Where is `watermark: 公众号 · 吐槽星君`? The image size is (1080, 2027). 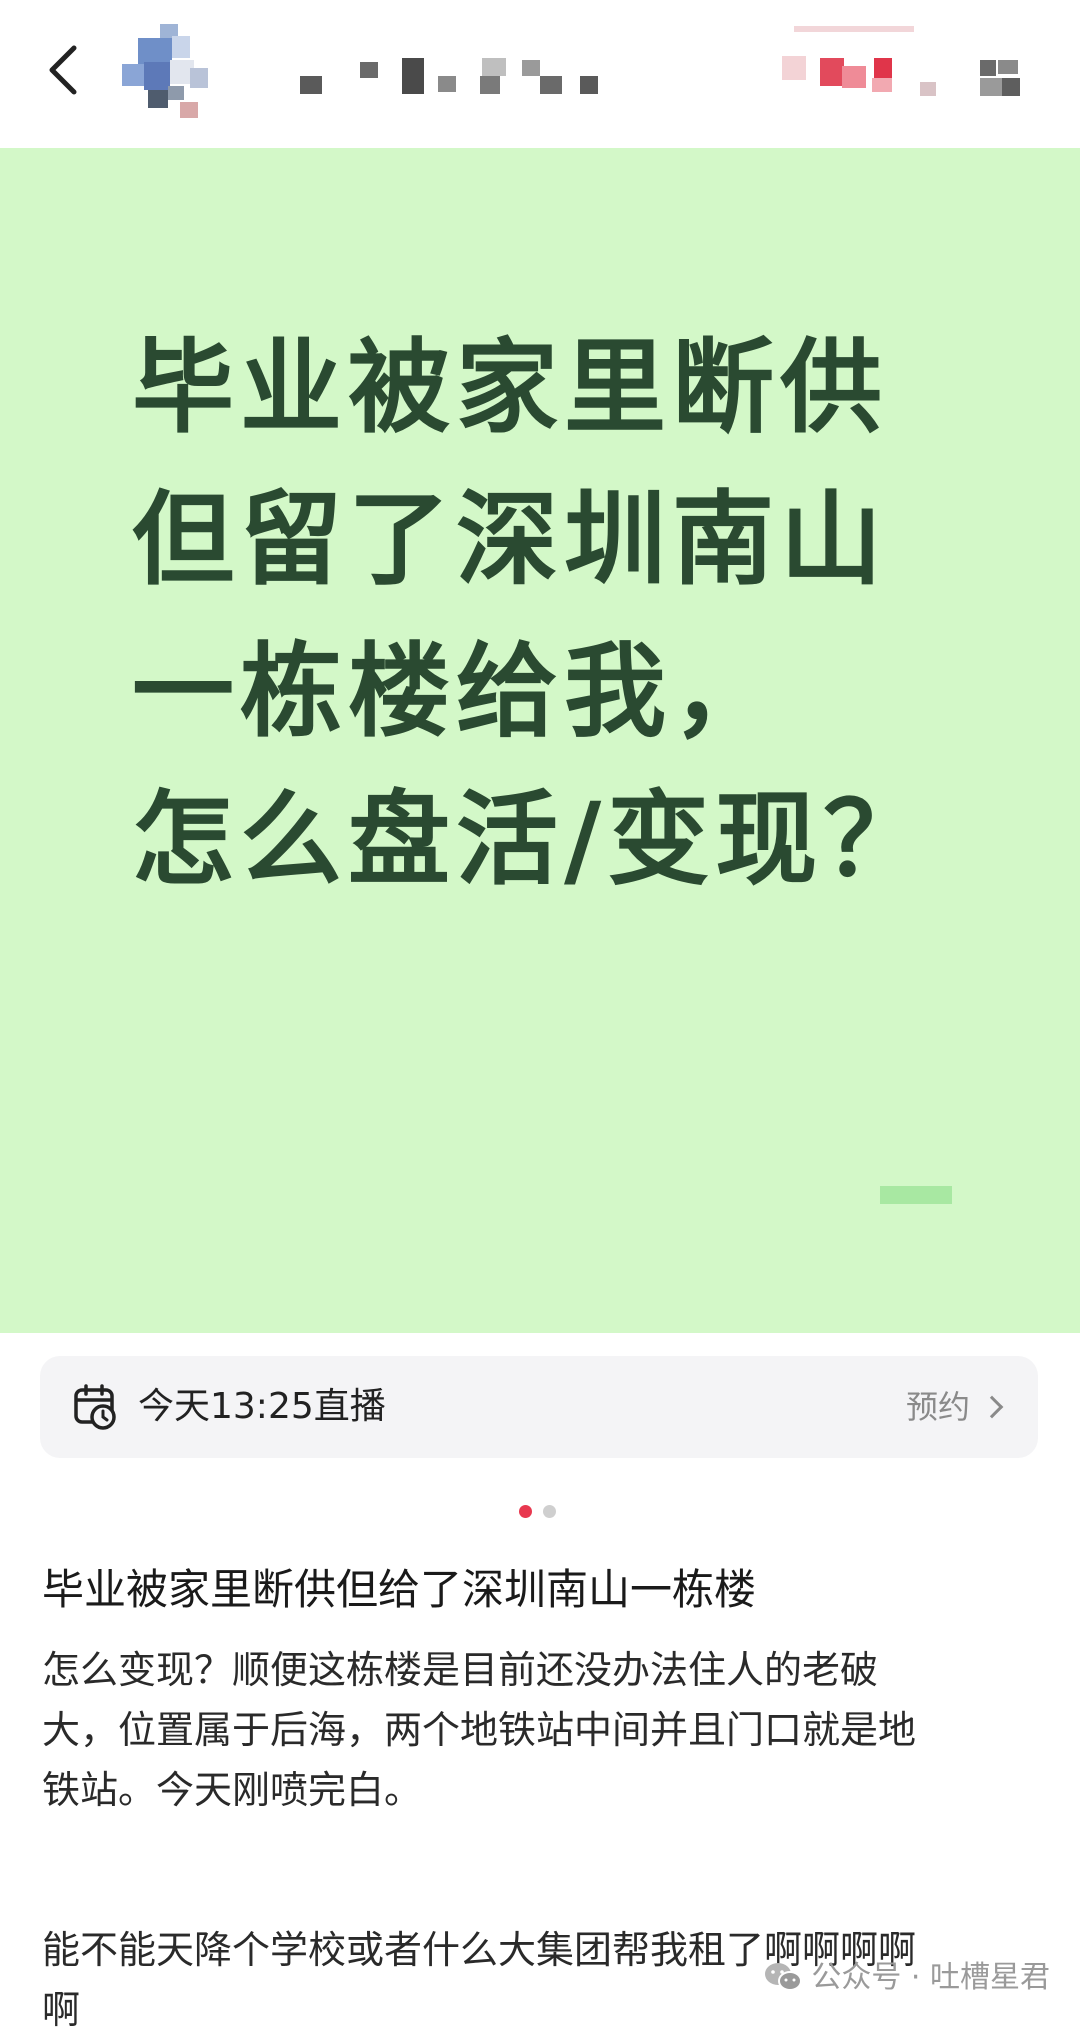
watermark: 公众号 · 吐槽星君 is located at coordinates (906, 1978).